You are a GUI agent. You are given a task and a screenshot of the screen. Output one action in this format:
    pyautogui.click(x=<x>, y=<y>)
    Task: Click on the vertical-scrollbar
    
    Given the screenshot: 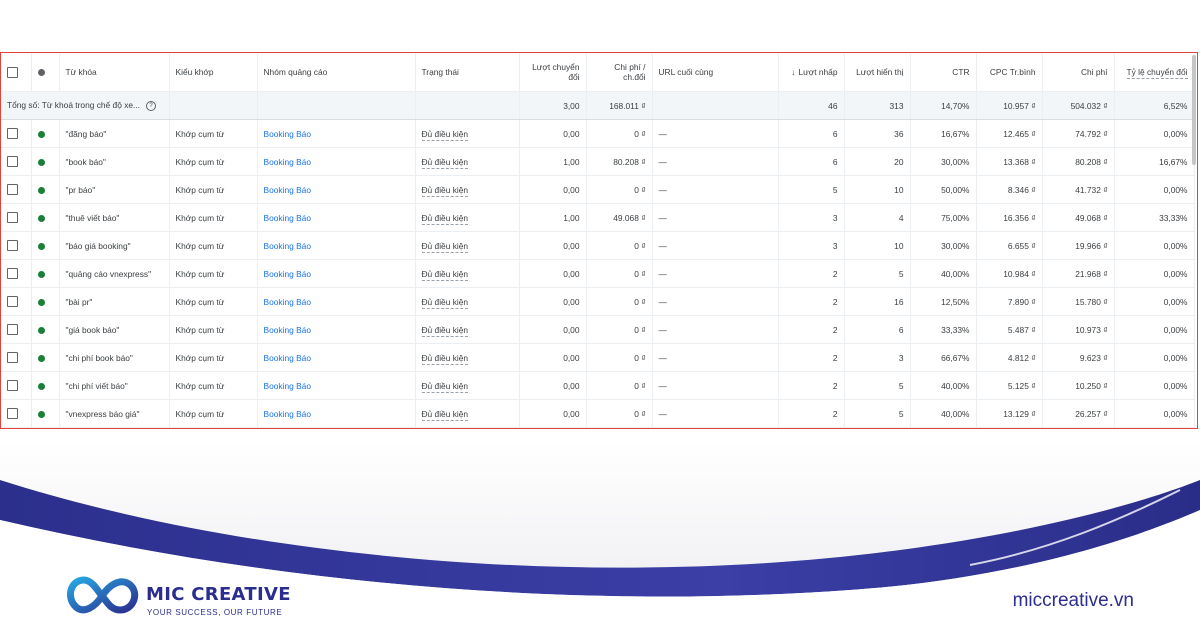 What is the action you would take?
    pyautogui.click(x=1194, y=110)
    